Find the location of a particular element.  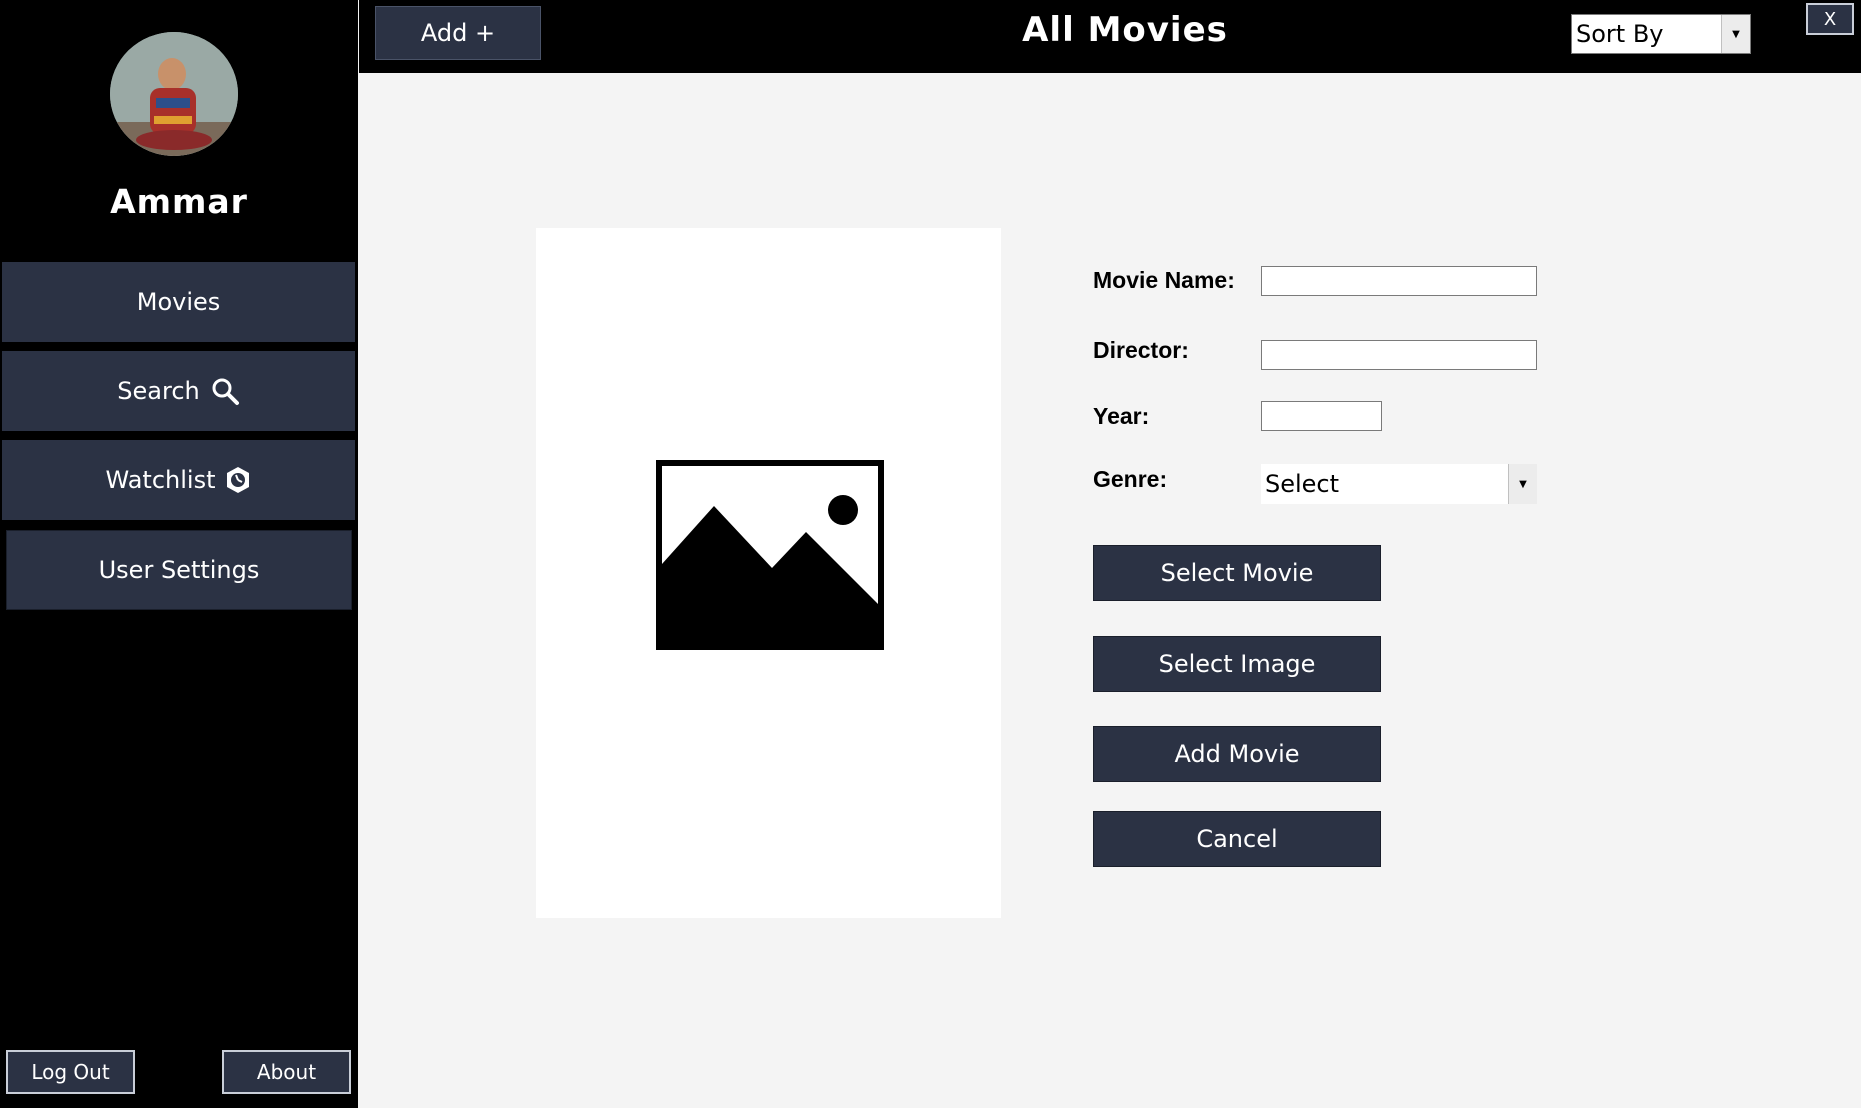

add-movie-button: Add Movie is located at coordinates (1237, 754).